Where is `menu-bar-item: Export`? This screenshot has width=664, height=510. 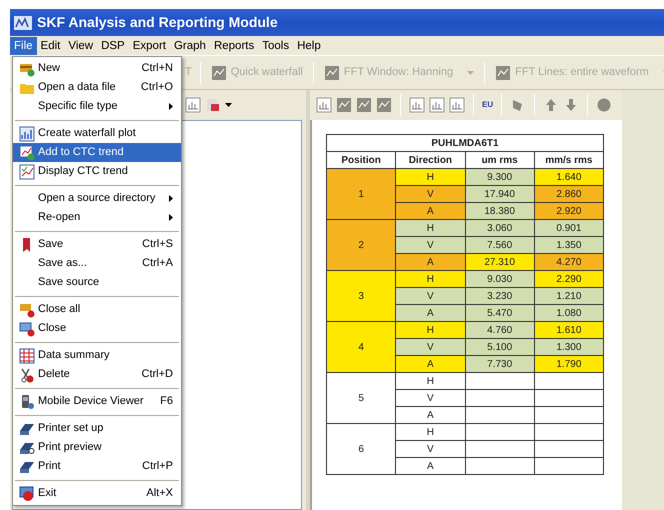
menu-bar-item: Export is located at coordinates (149, 45).